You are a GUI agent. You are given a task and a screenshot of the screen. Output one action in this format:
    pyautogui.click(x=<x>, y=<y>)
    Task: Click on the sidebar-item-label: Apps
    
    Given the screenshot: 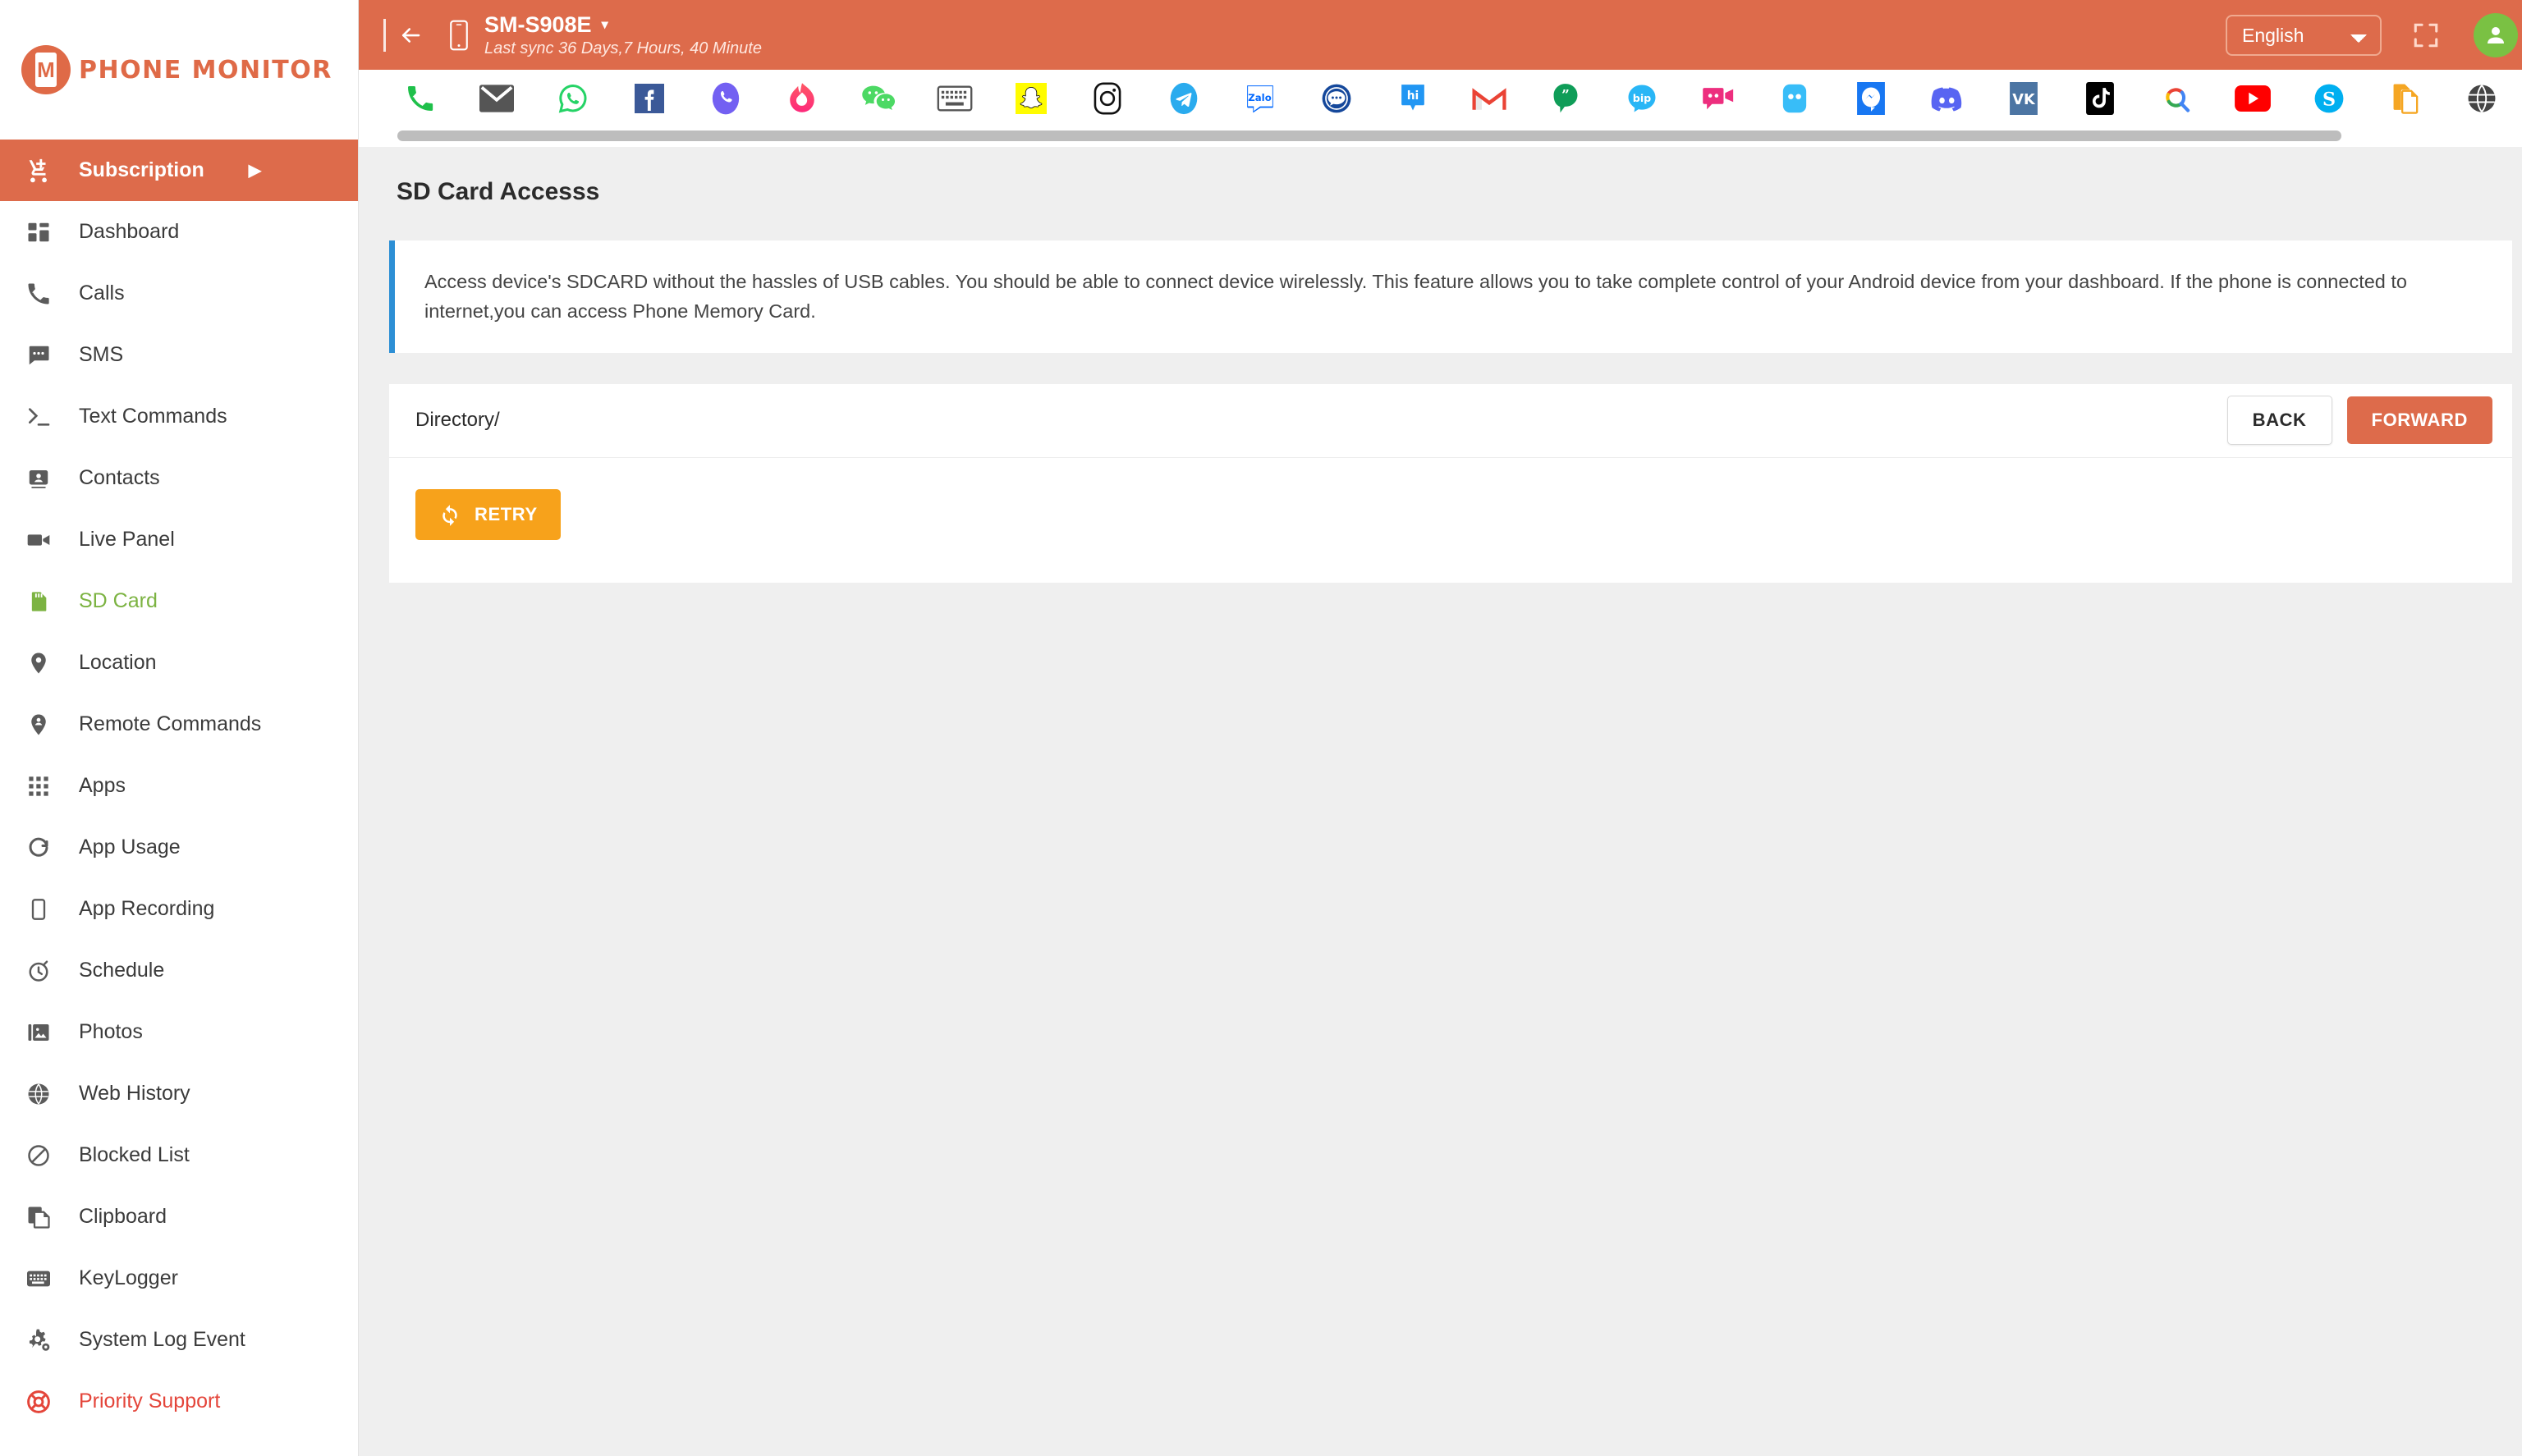 What is the action you would take?
    pyautogui.click(x=102, y=785)
    